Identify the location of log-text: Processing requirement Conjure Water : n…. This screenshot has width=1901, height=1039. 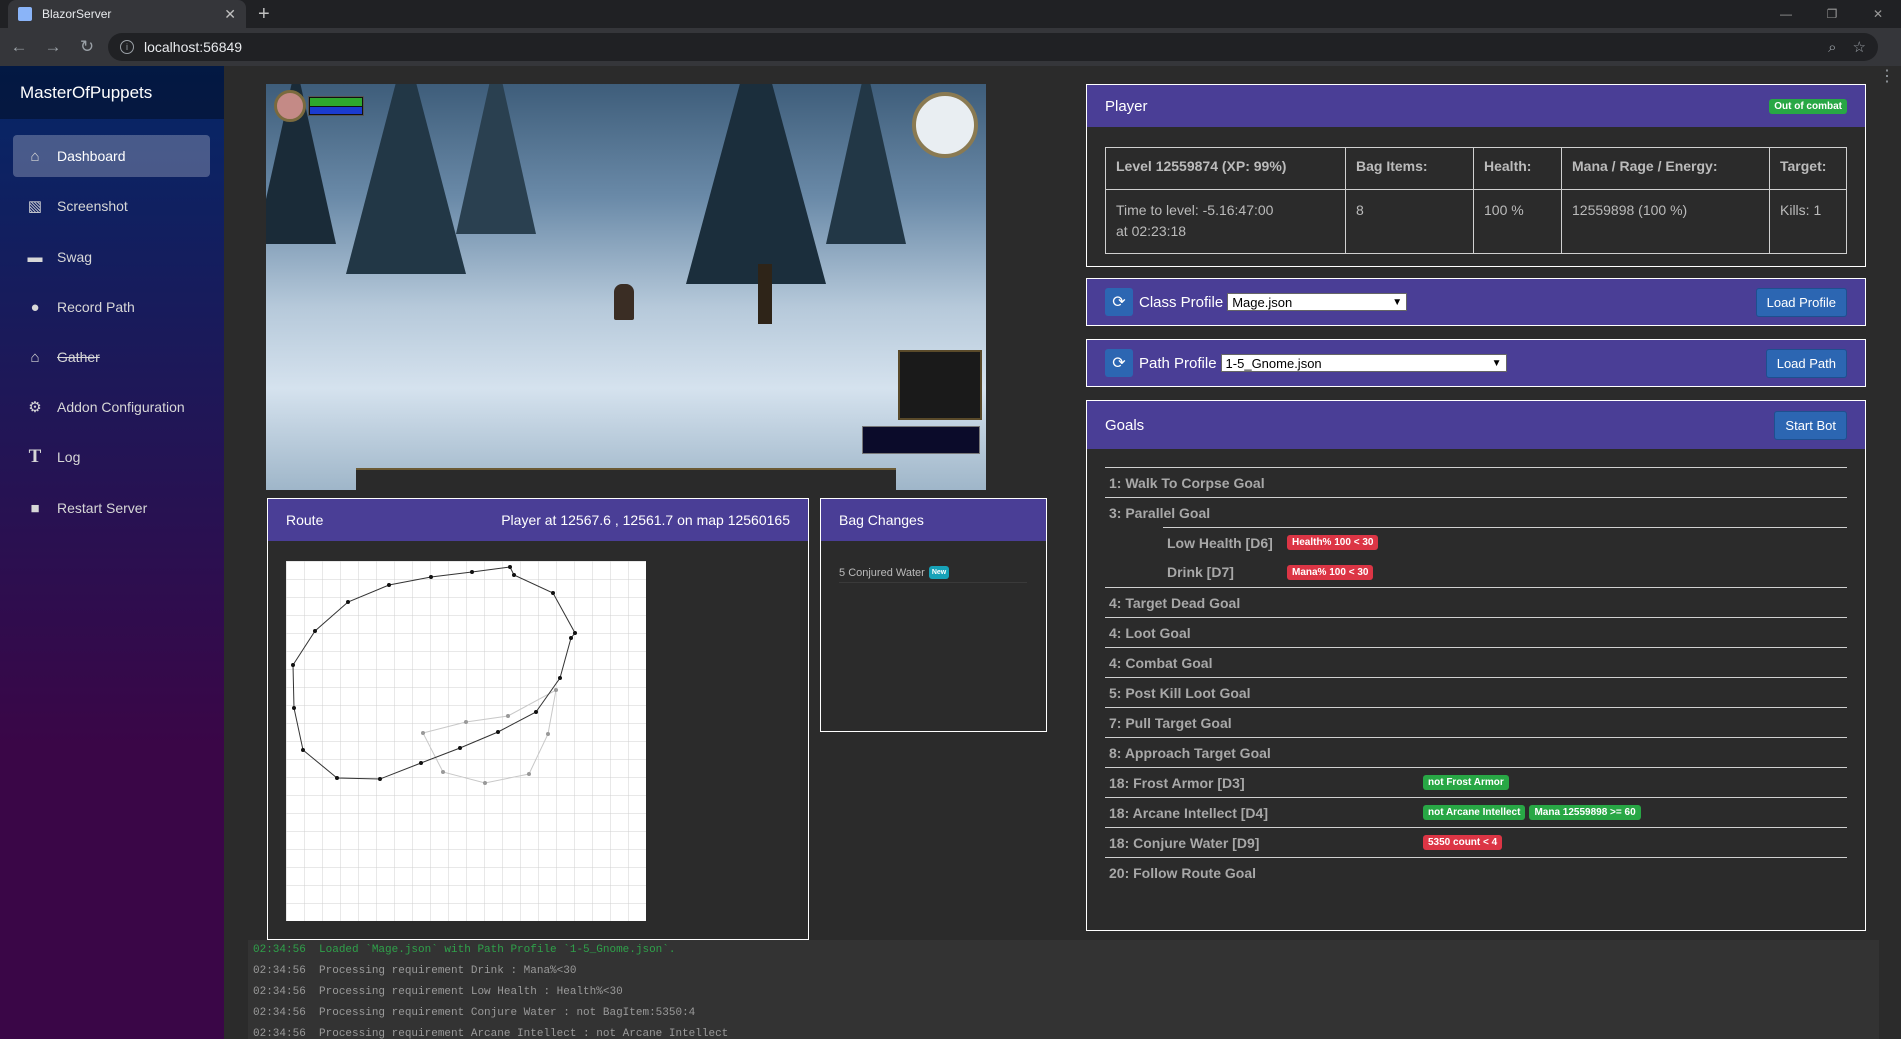
(507, 1013).